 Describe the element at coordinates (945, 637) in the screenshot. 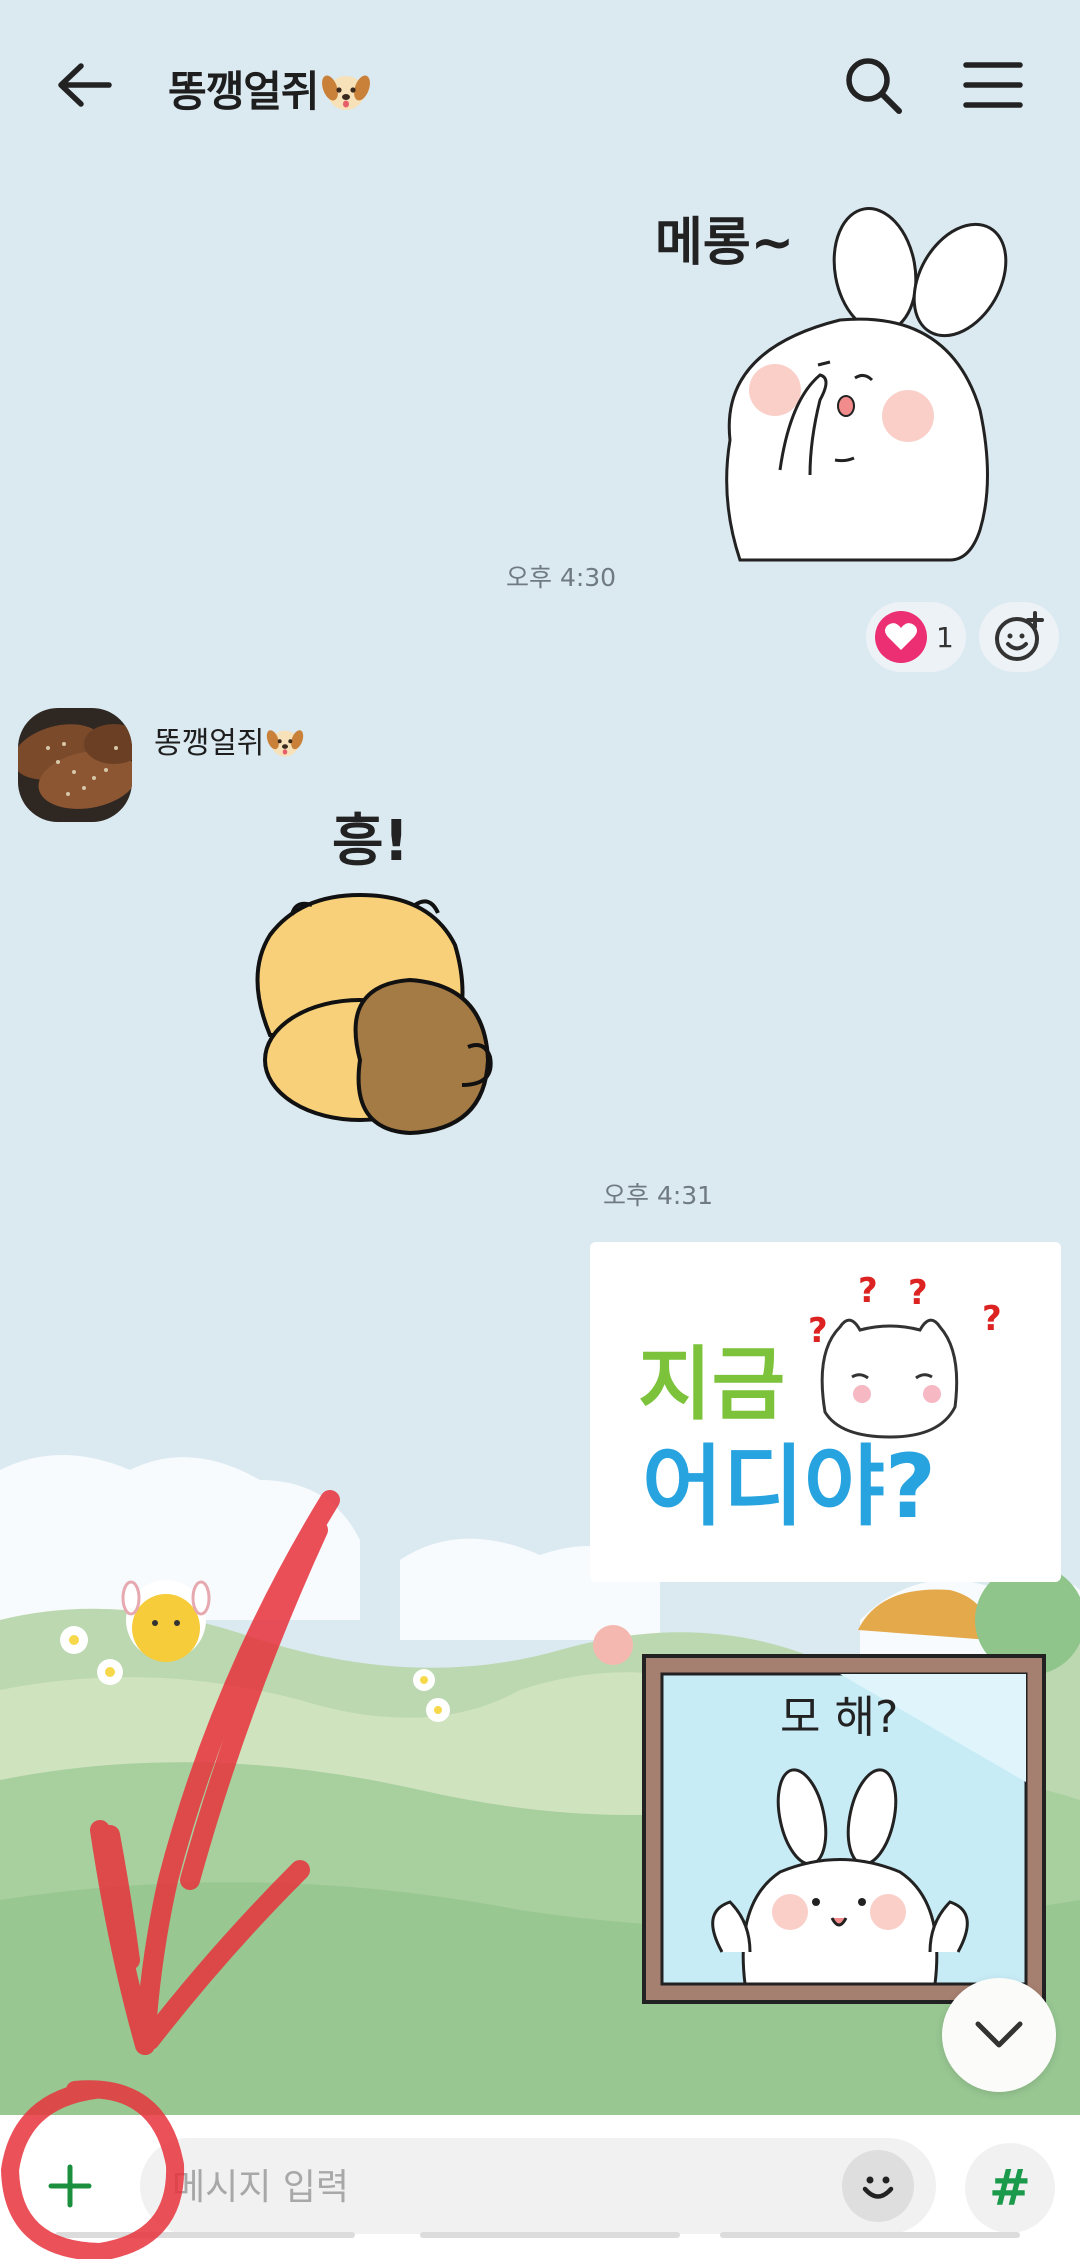

I see `reaction-count: 1` at that location.